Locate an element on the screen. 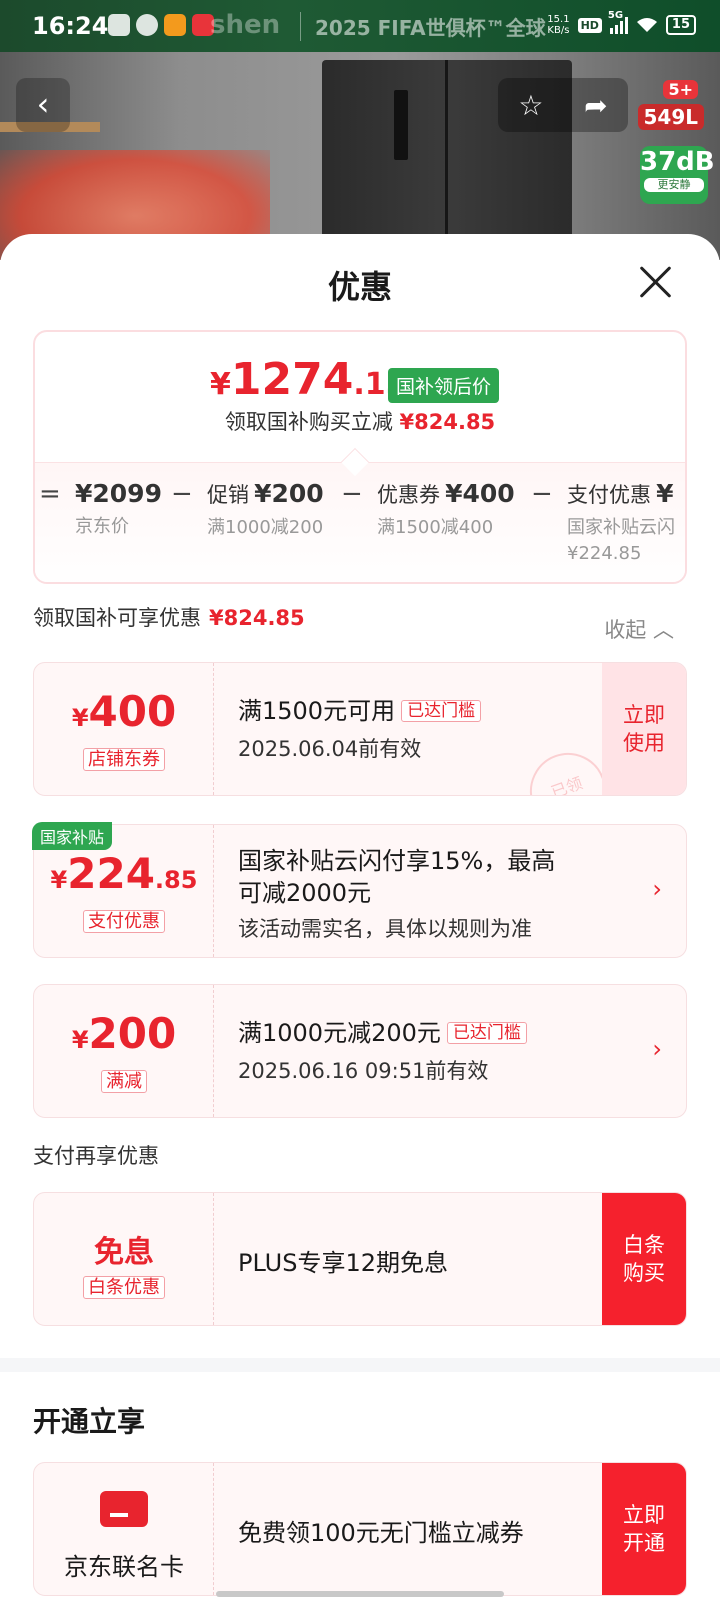 The image size is (720, 1600). coupon-title-line2: 可减2000元 is located at coordinates (305, 893).